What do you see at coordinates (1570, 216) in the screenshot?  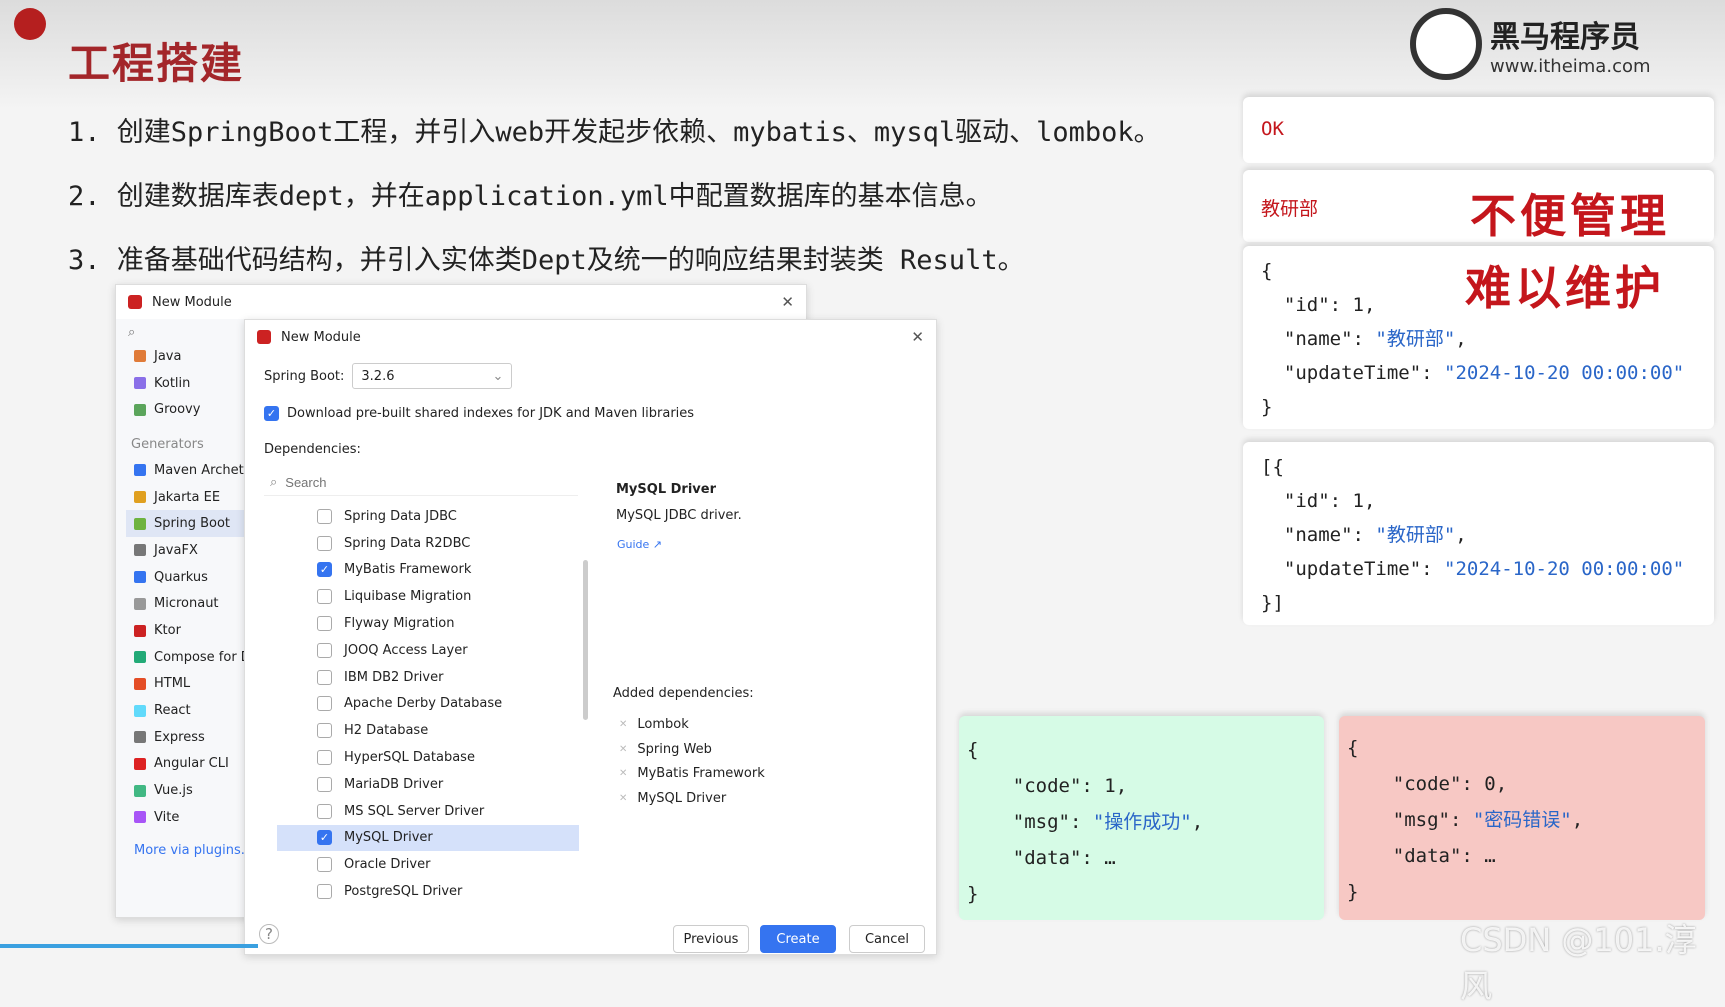 I see `stamp-hard-to-manage: 不便管理` at bounding box center [1570, 216].